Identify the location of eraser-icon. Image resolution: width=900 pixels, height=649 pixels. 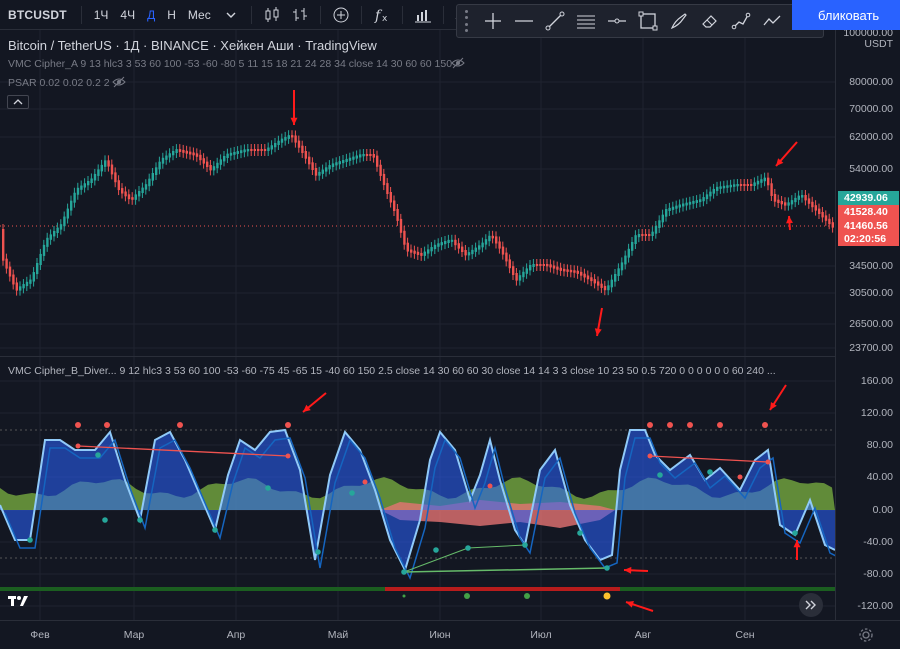
(709, 21).